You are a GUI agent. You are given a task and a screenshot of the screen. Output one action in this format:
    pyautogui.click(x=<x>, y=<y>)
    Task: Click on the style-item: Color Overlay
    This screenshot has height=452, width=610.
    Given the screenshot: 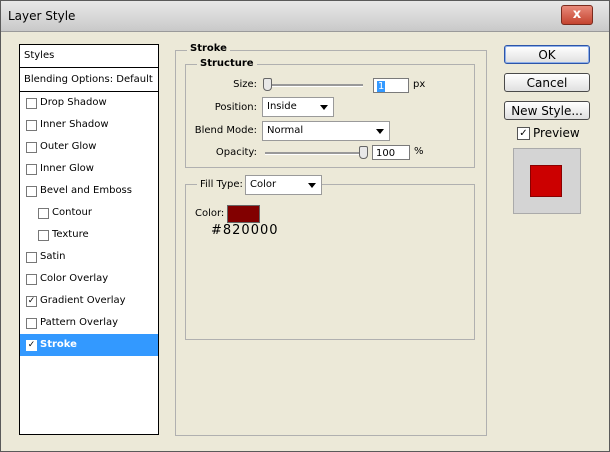 What is the action you would take?
    pyautogui.click(x=89, y=279)
    